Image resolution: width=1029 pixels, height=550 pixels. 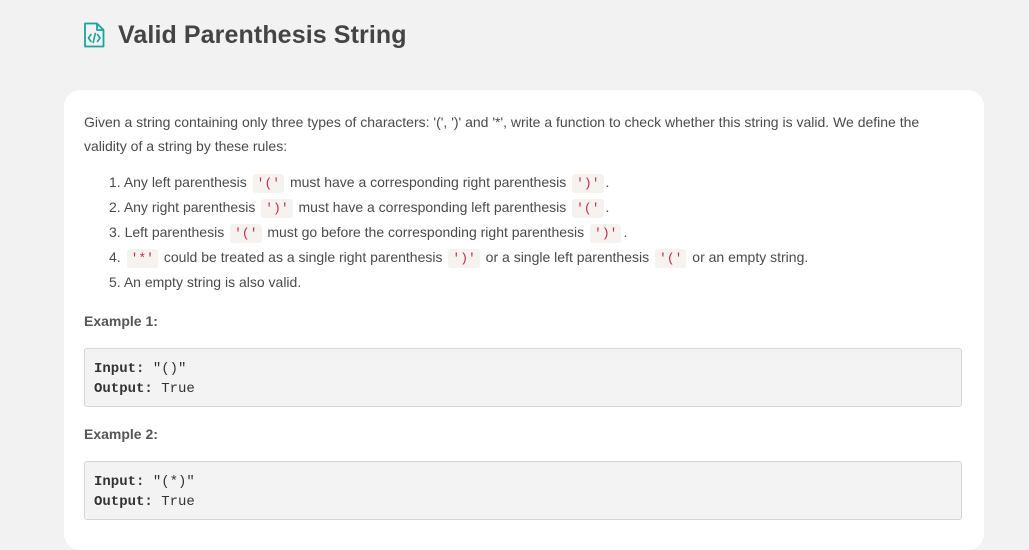 What do you see at coordinates (165, 369) in the screenshot?
I see `input-value: "()"` at bounding box center [165, 369].